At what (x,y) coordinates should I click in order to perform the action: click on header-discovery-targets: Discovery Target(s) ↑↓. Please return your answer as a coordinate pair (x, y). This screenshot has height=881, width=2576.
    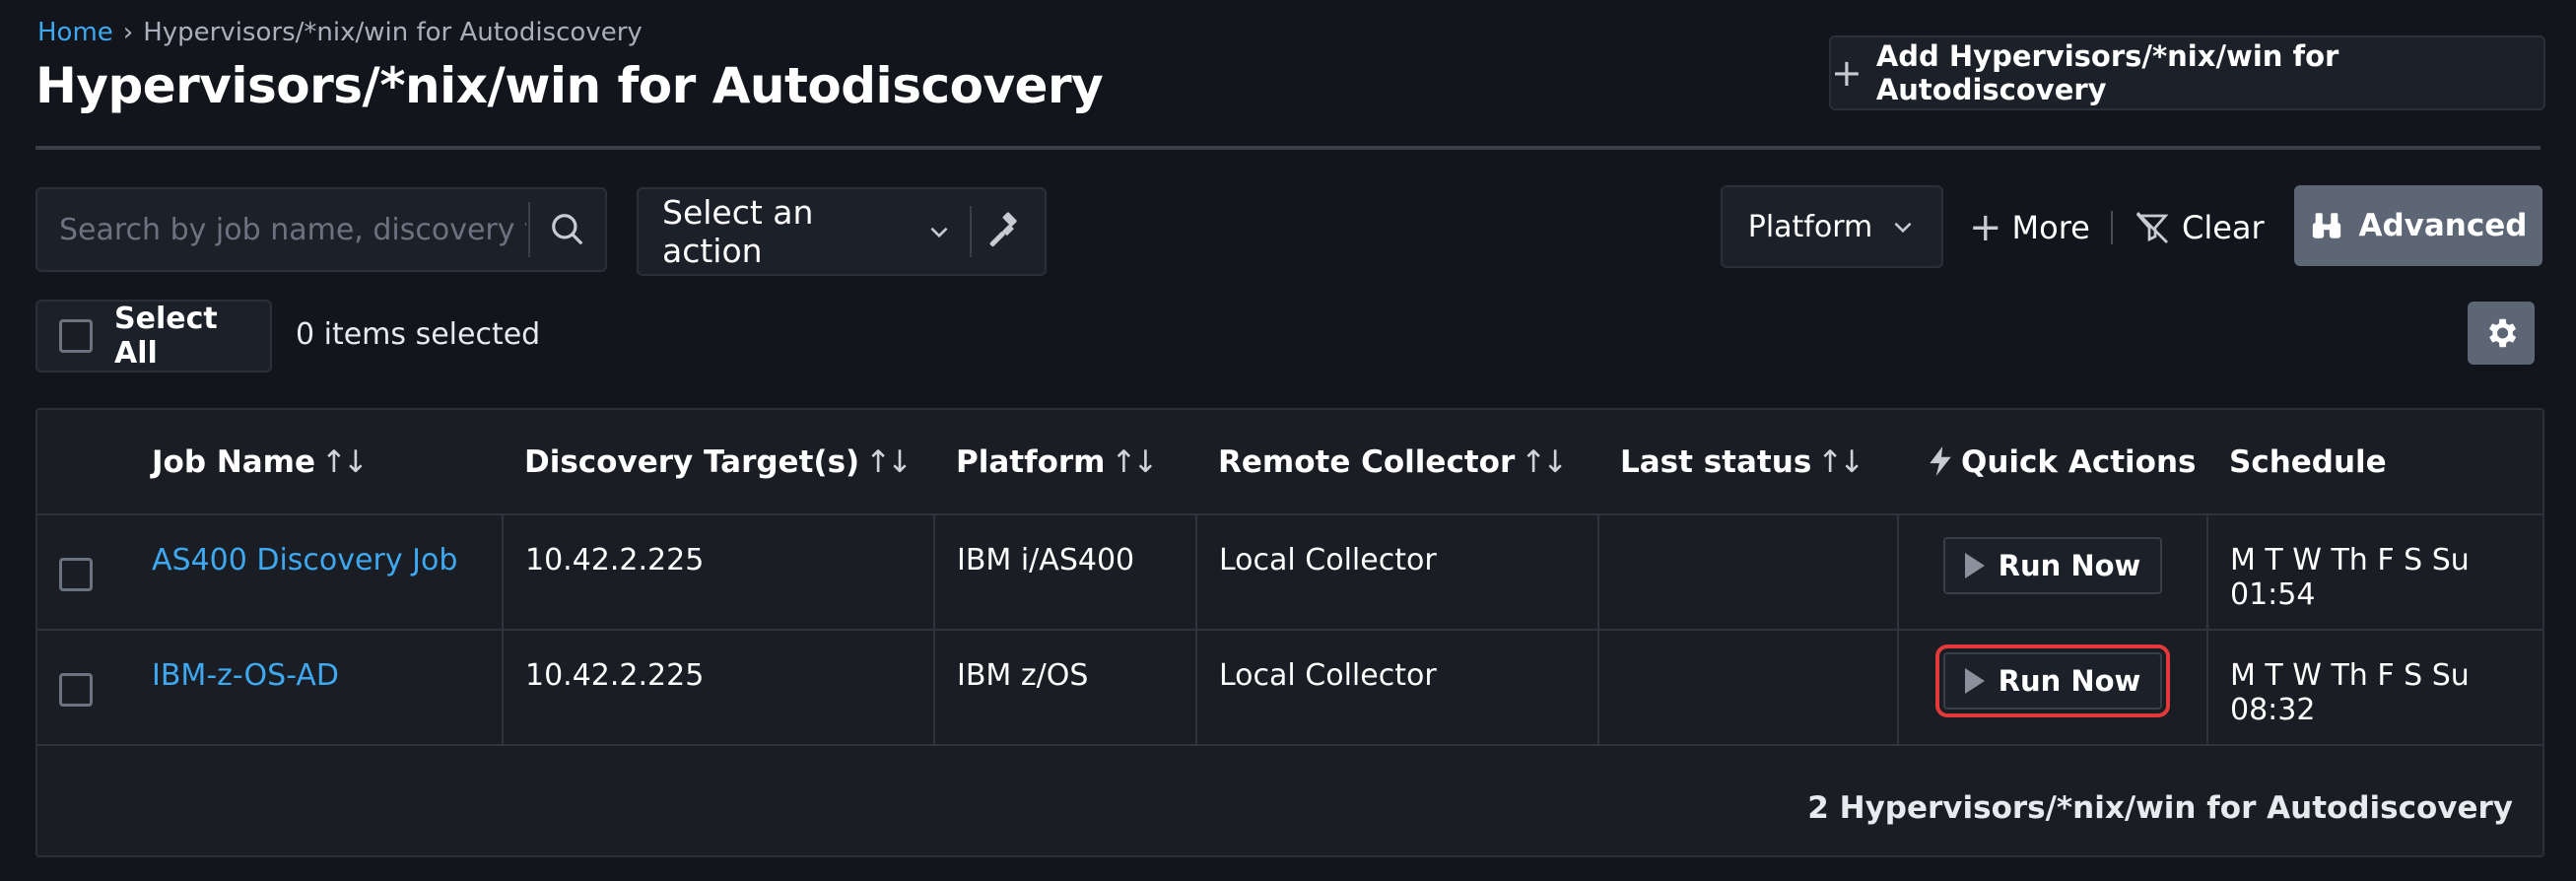
    Looking at the image, I should click on (718, 462).